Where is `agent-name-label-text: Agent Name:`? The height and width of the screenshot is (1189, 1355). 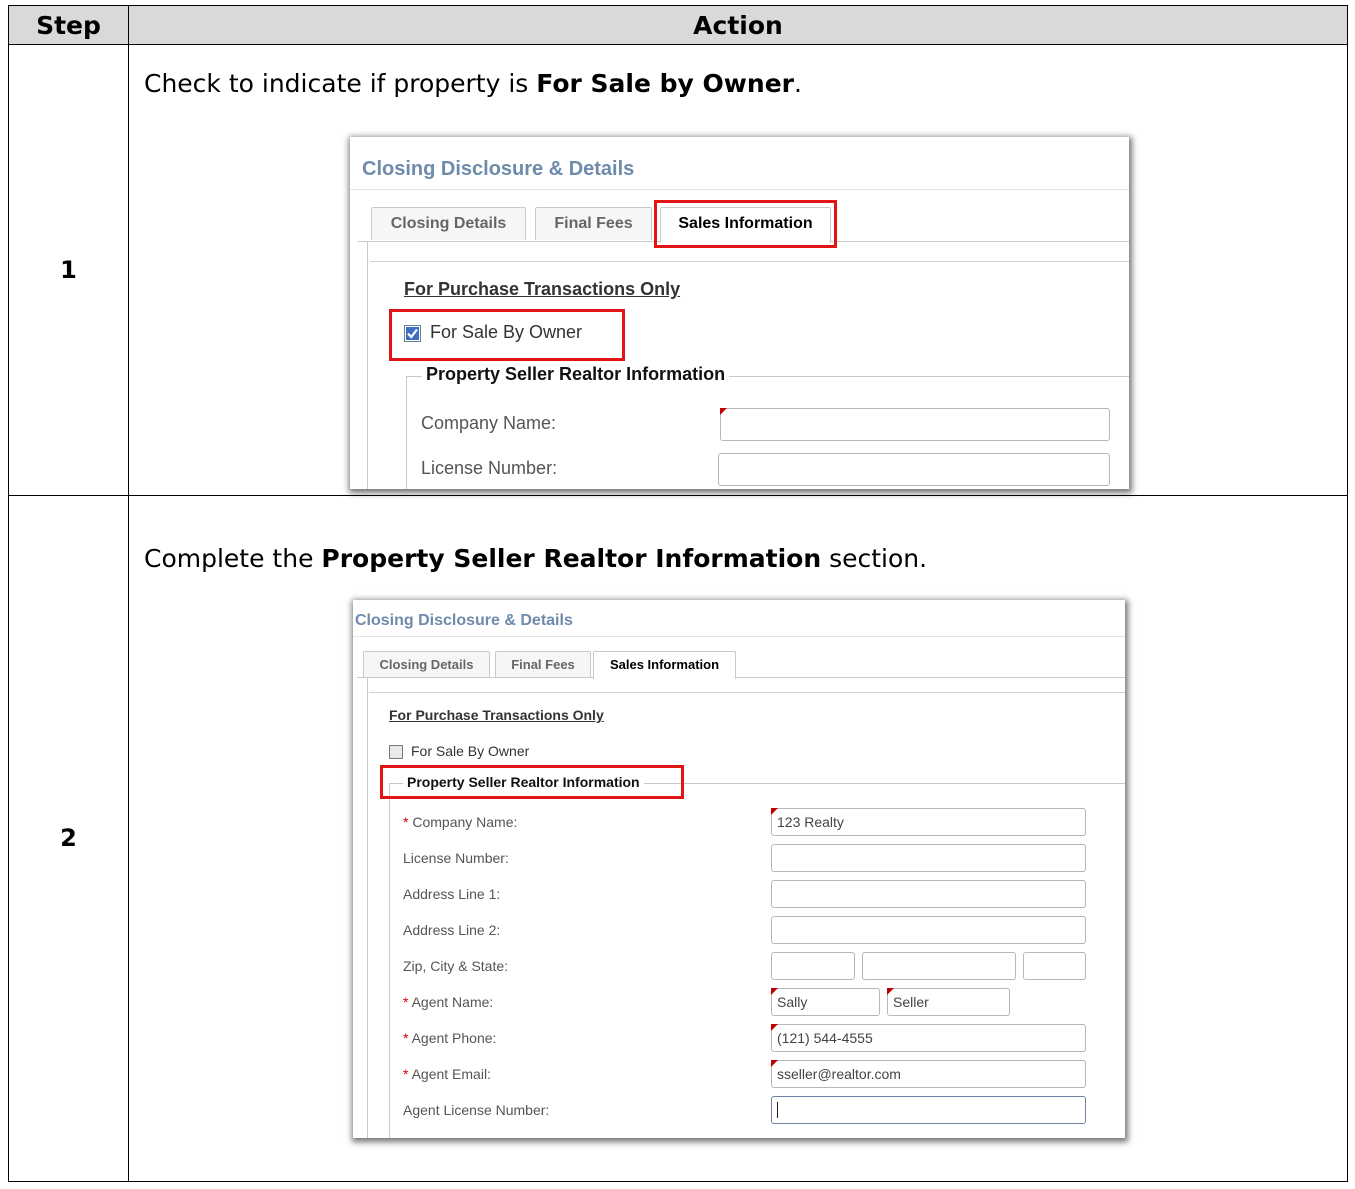 agent-name-label-text: Agent Name: is located at coordinates (452, 1001).